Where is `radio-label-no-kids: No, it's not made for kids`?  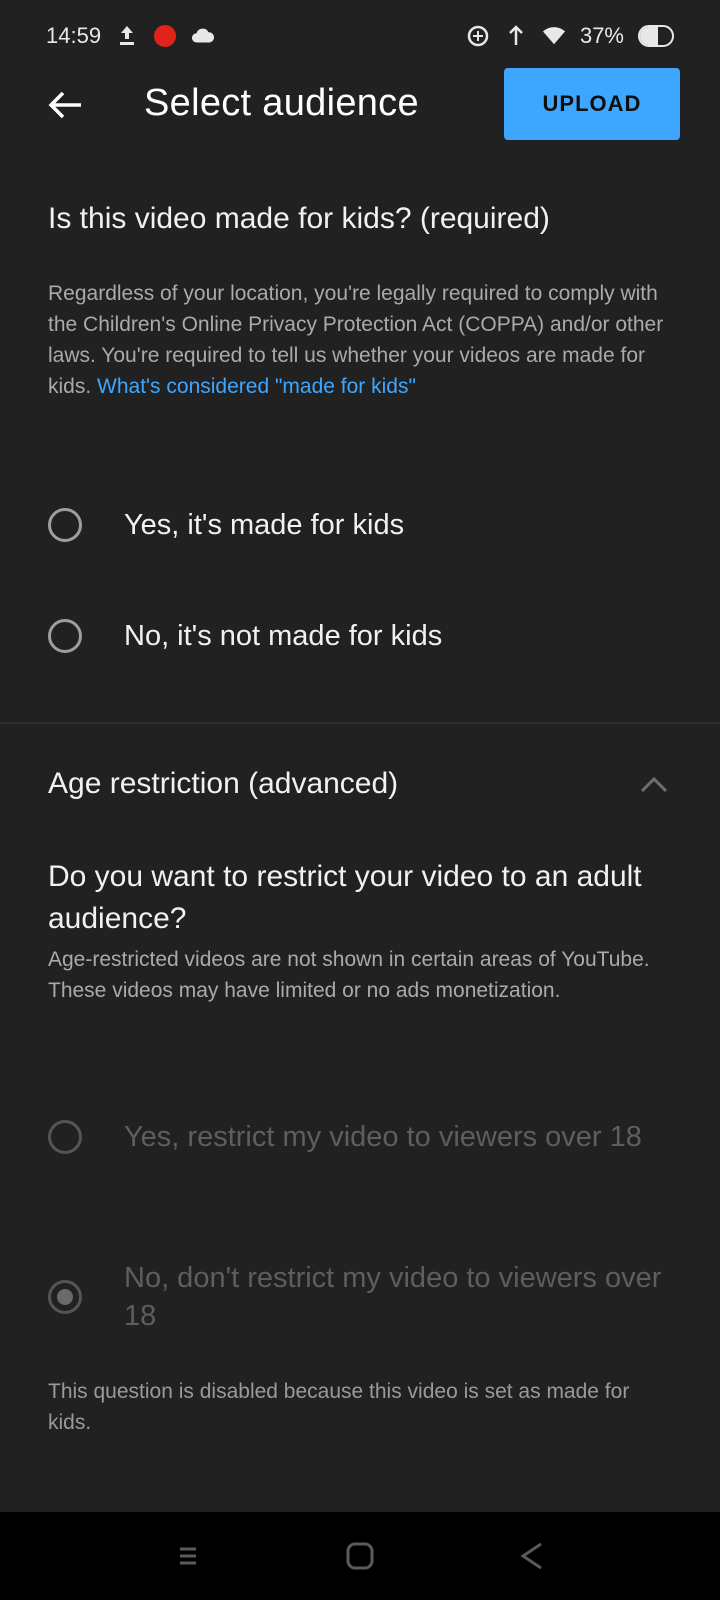
radio-label-no-kids: No, it's not made for kids is located at coordinates (283, 636).